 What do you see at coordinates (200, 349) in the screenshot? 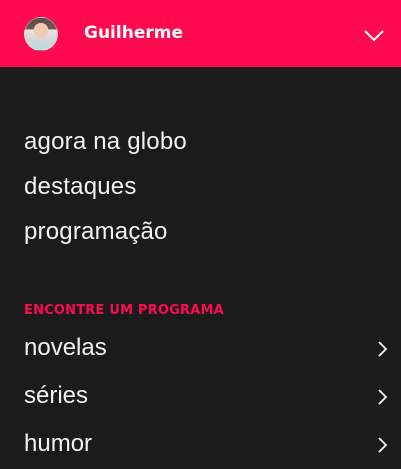
I see `category-item-novelas: novelas` at bounding box center [200, 349].